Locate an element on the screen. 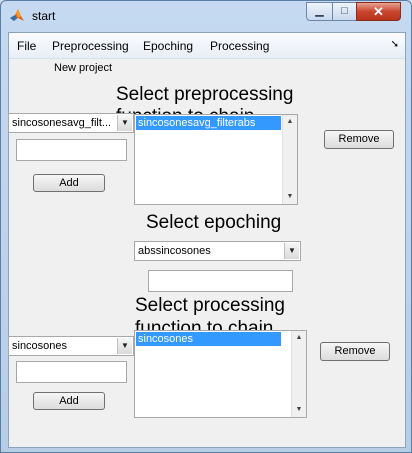 This screenshot has width=412, height=453. preprocessing-chain-listbox: sincosonesavg_filterabs ▲ ▼ is located at coordinates (216, 159).